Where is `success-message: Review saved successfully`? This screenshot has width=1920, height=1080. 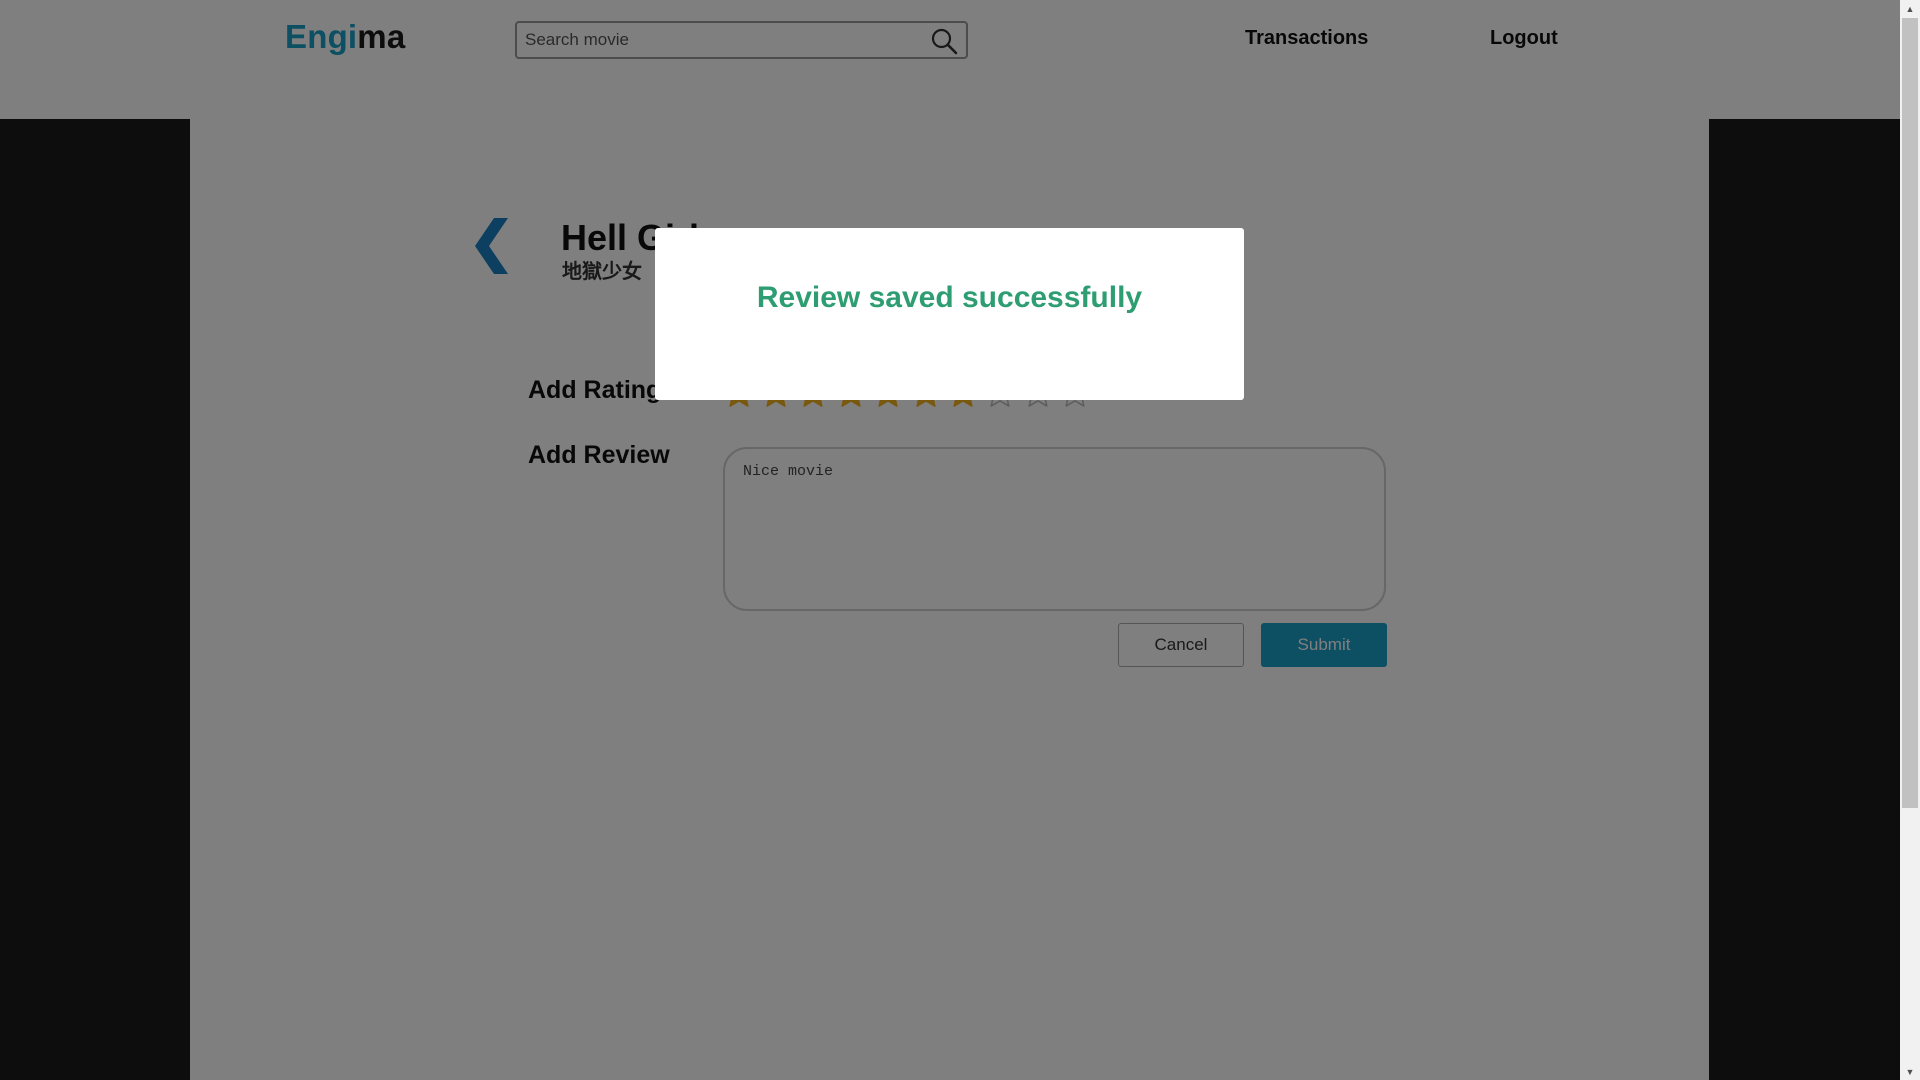
success-message: Review saved successfully is located at coordinates (949, 297).